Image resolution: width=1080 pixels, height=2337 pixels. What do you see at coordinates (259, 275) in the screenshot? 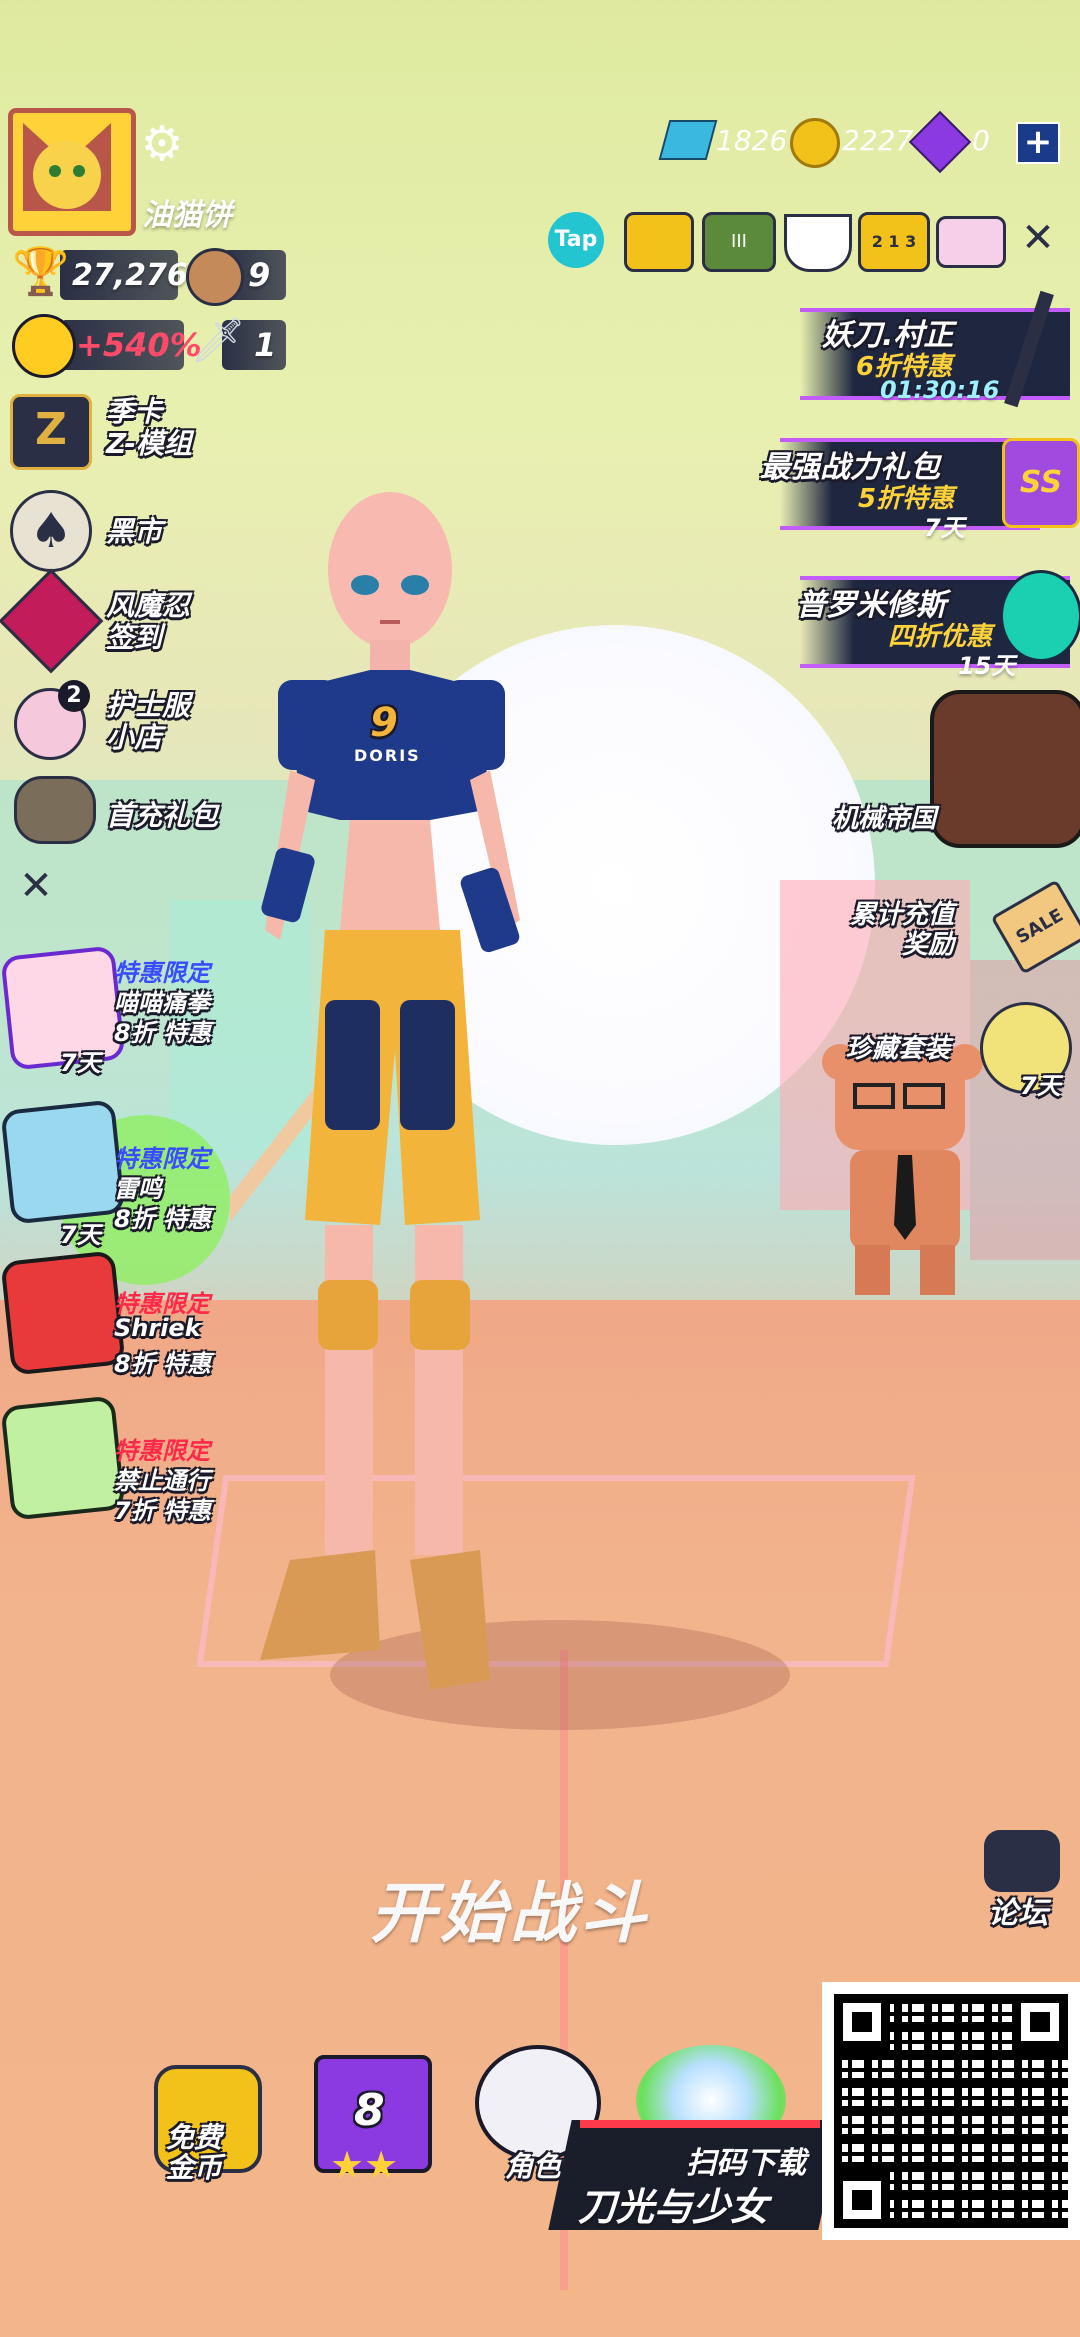
I see `pet-count: 9` at bounding box center [259, 275].